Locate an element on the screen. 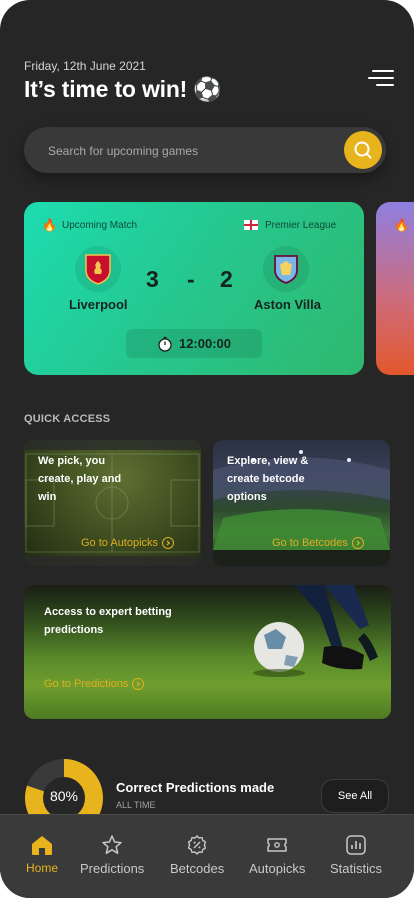 The height and width of the screenshot is (898, 414). stats-title: Correct Predictions made is located at coordinates (195, 787).